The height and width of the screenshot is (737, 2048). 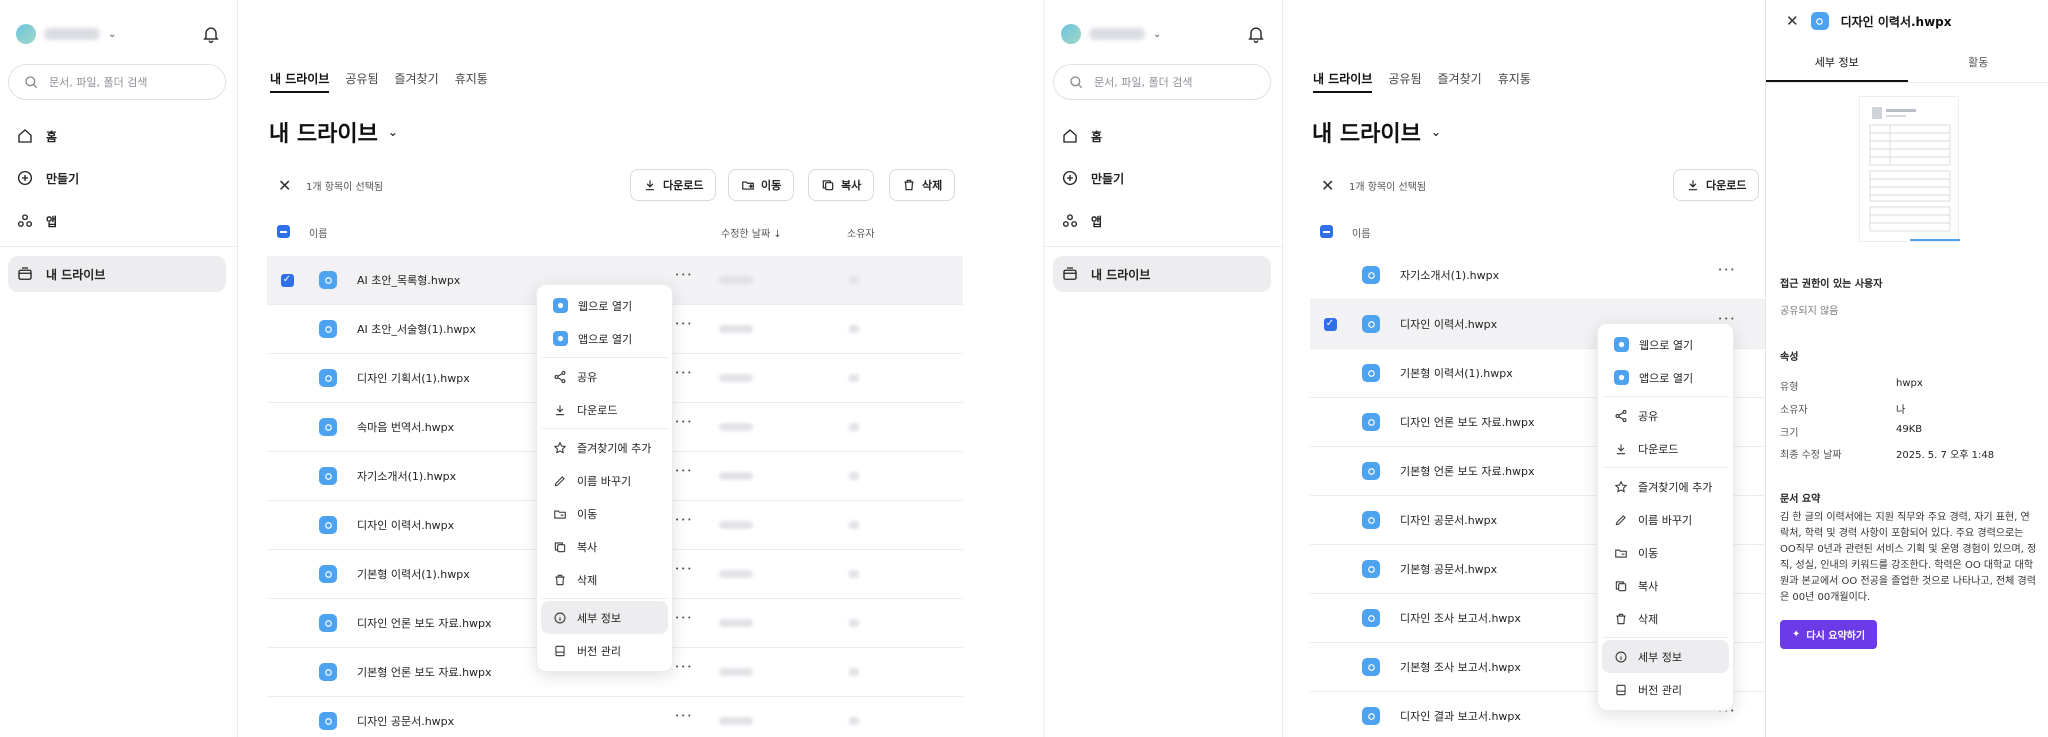 What do you see at coordinates (841, 185) in the screenshot?
I see `copy-button: 복사` at bounding box center [841, 185].